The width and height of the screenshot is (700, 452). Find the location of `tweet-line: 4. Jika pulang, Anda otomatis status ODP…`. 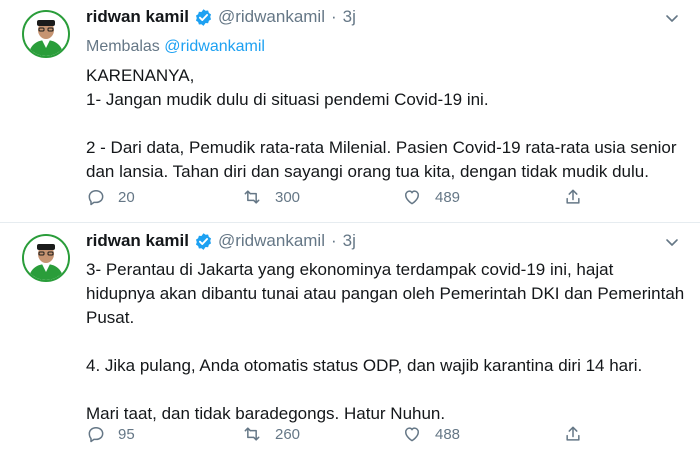

tweet-line: 4. Jika pulang, Anda otomatis status ODP… is located at coordinates (364, 365).